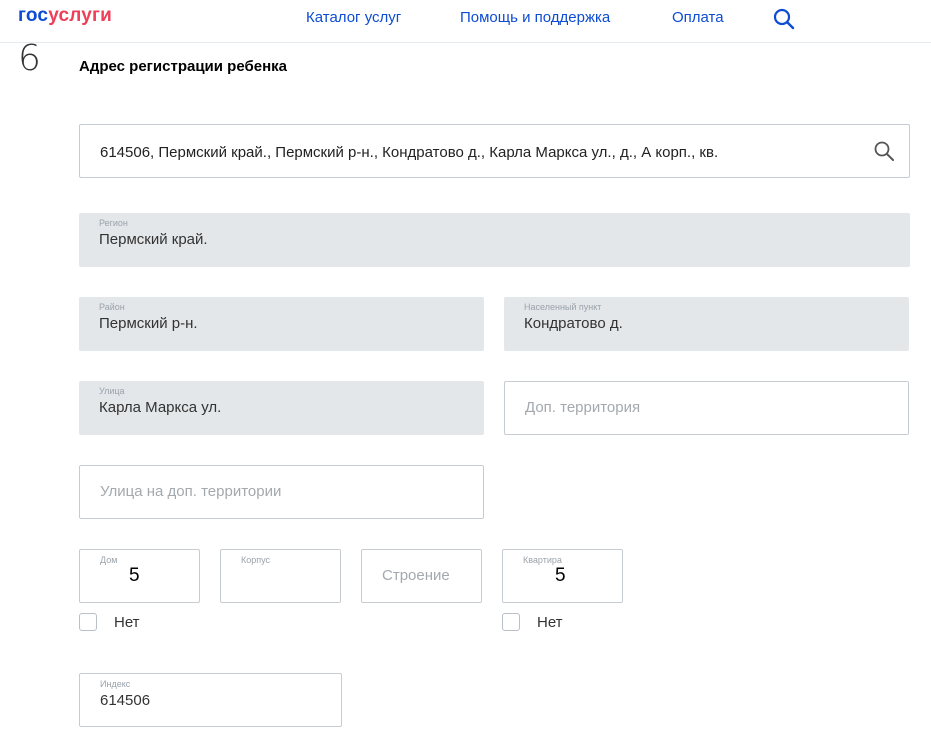 The height and width of the screenshot is (746, 931). Describe the element at coordinates (210, 700) in the screenshot. I see `postal-index-input: Индекс 614506` at that location.